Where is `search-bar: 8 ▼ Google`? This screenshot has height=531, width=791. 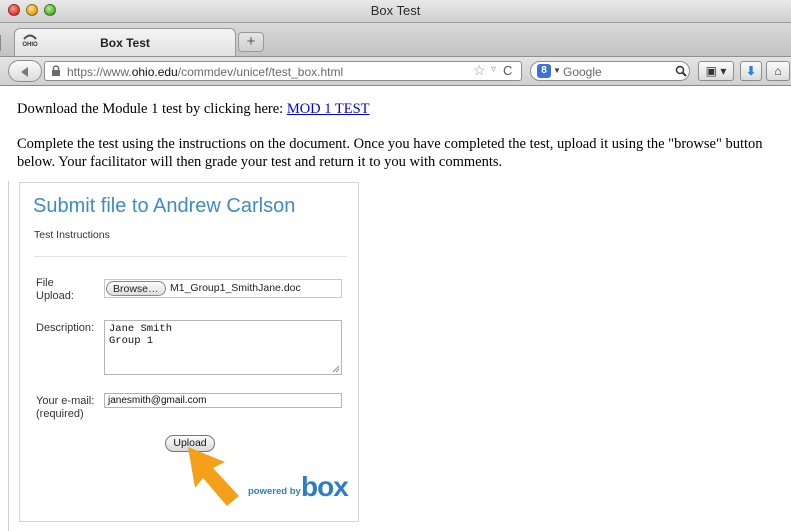
search-bar: 8 ▼ Google is located at coordinates (610, 71).